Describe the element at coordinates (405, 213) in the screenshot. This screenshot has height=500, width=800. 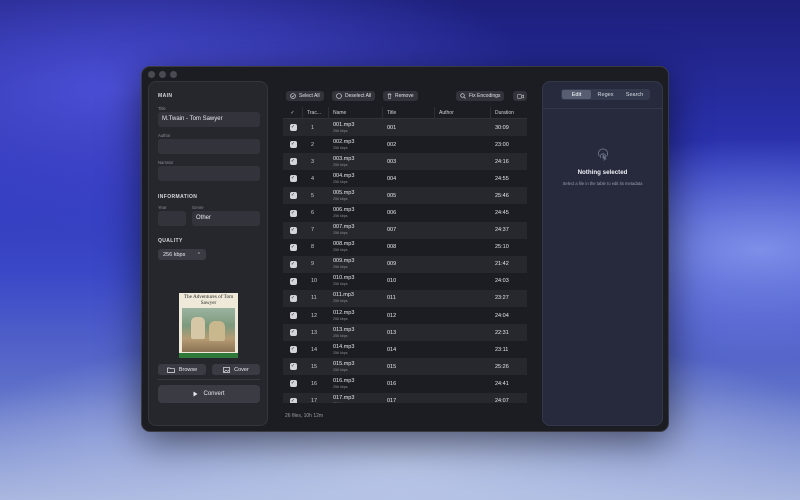
I see `table-row: ✓ 6 006.mp3 256 kbps 006 24:45` at that location.